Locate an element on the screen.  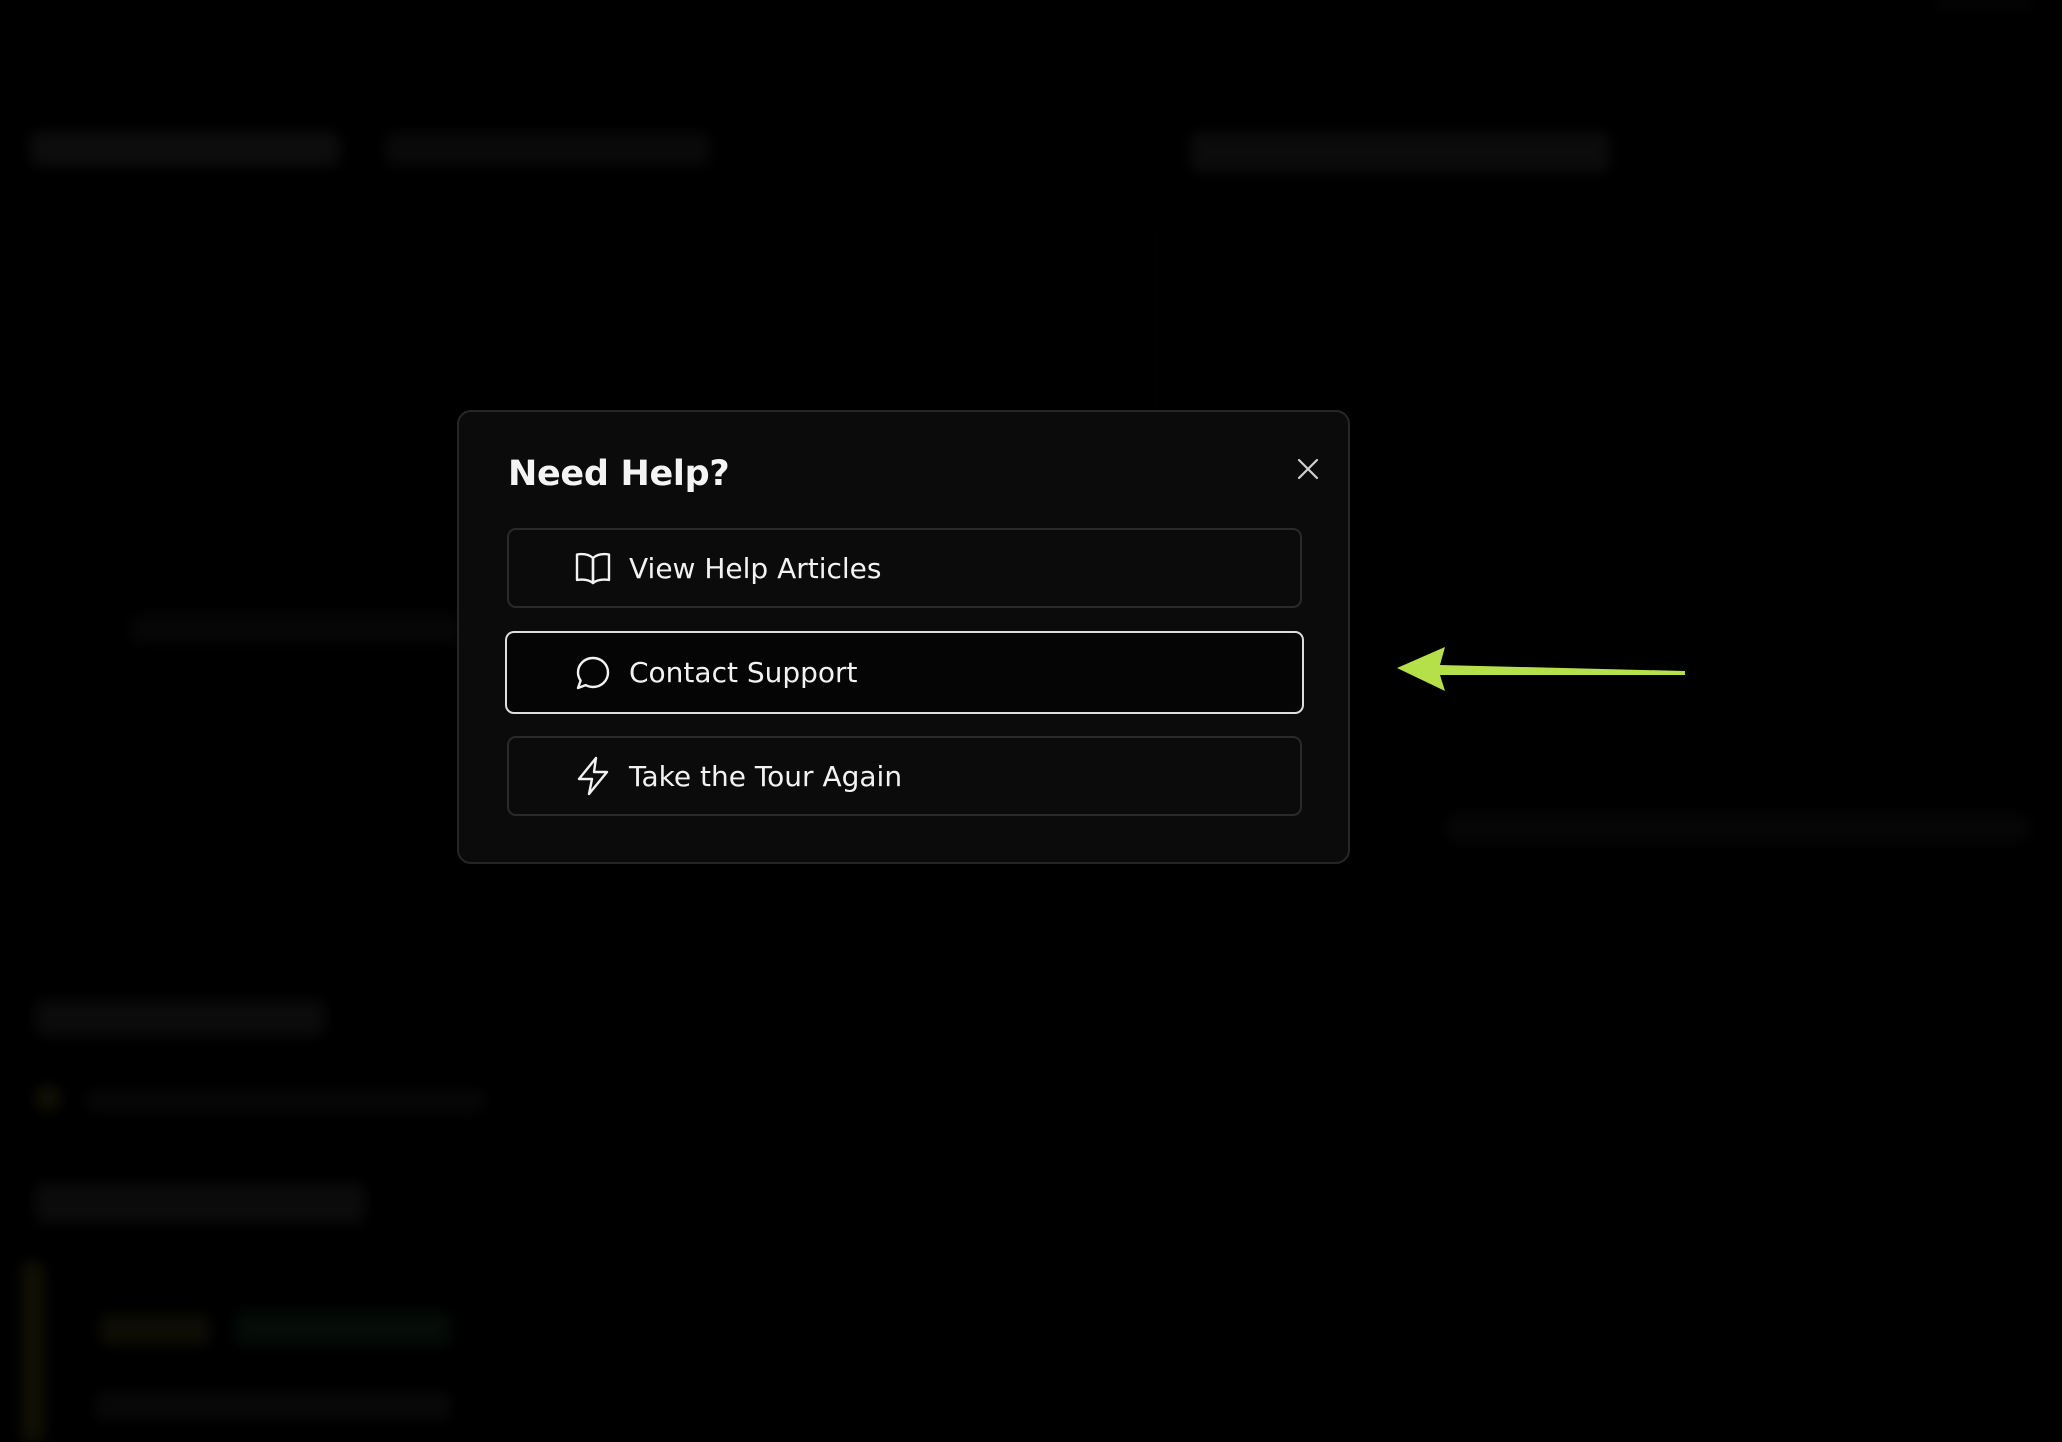
arrow-left-icon is located at coordinates (1541, 669).